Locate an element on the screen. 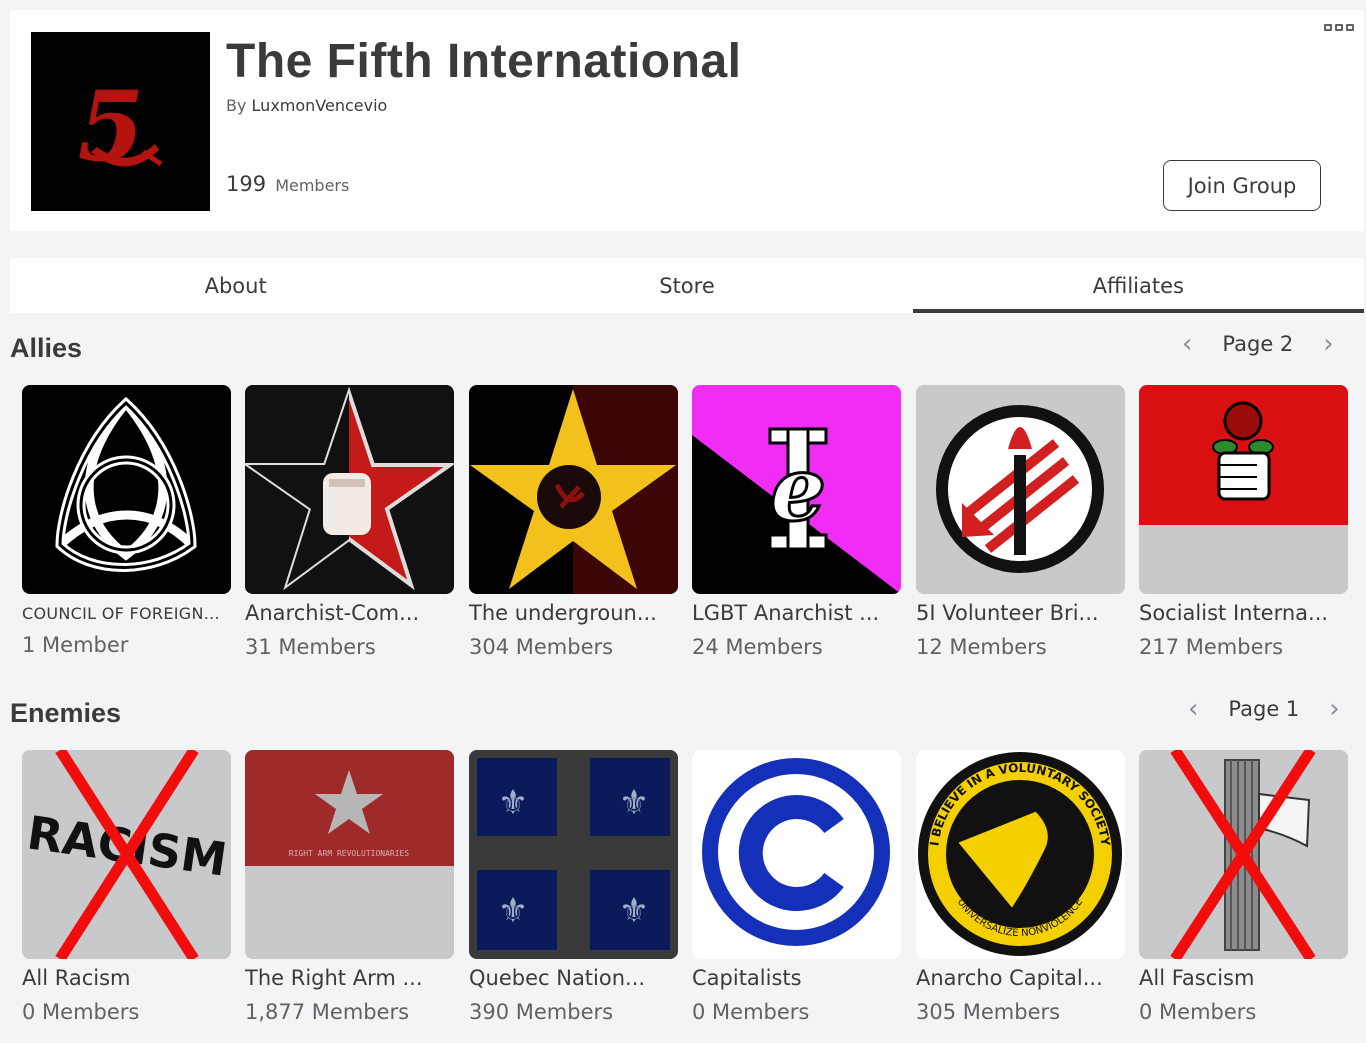 This screenshot has height=1043, width=1366. allies-prev-page-icon: ‹ is located at coordinates (1187, 344).